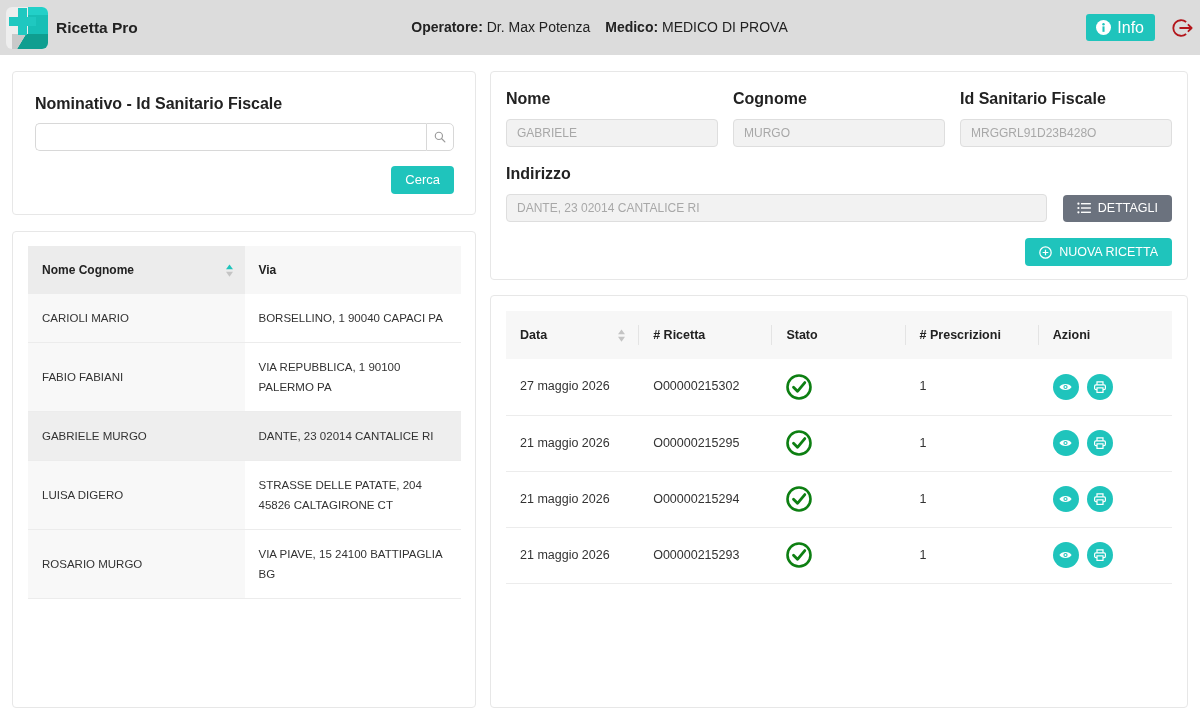 The image size is (1200, 717). What do you see at coordinates (706, 387) in the screenshot?
I see `table-cell: O00000215302` at bounding box center [706, 387].